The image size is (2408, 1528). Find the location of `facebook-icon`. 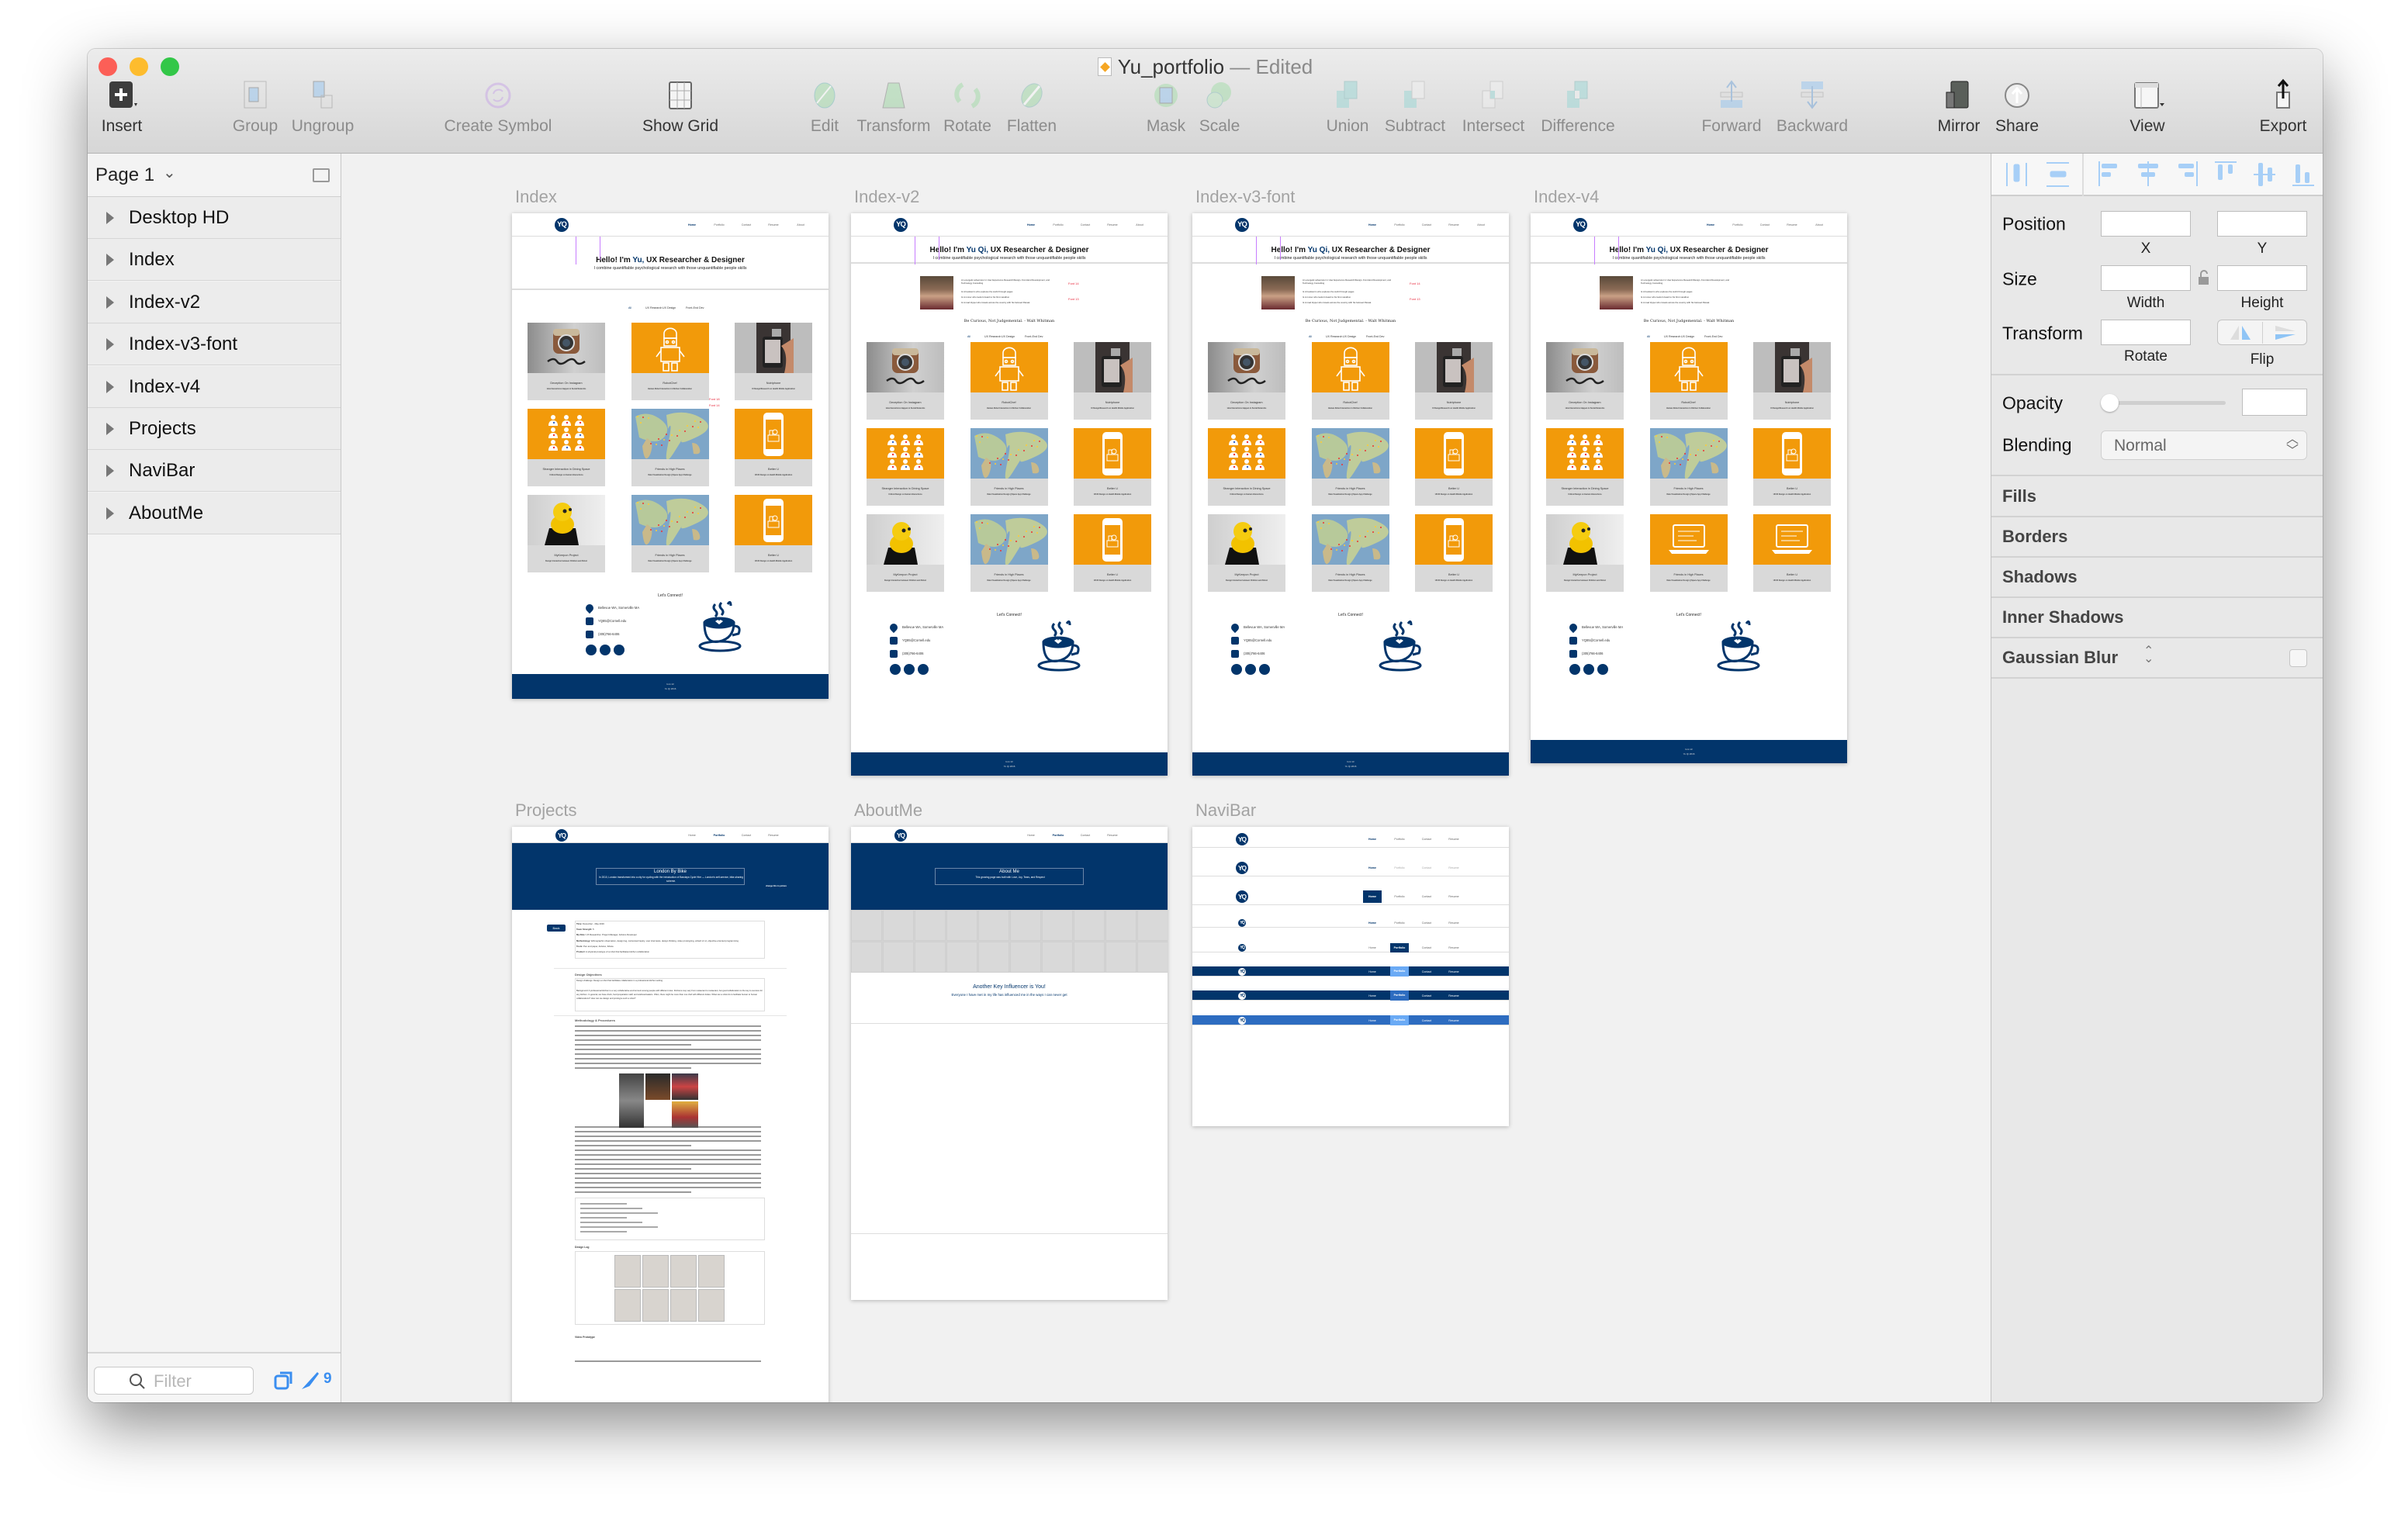

facebook-icon is located at coordinates (1250, 669).